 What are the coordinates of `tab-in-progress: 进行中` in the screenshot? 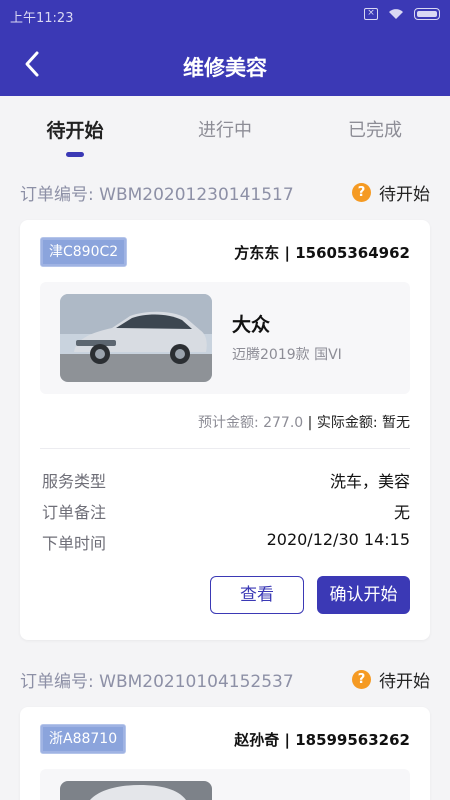 It's located at (225, 129).